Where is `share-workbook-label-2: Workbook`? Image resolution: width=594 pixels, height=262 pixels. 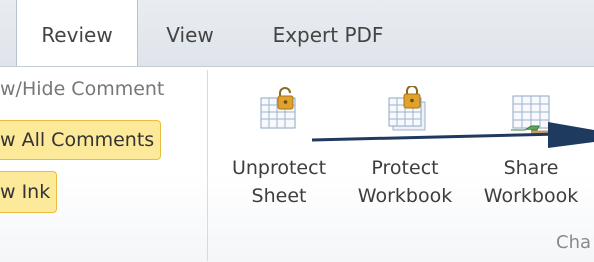 share-workbook-label-2: Workbook is located at coordinates (531, 196).